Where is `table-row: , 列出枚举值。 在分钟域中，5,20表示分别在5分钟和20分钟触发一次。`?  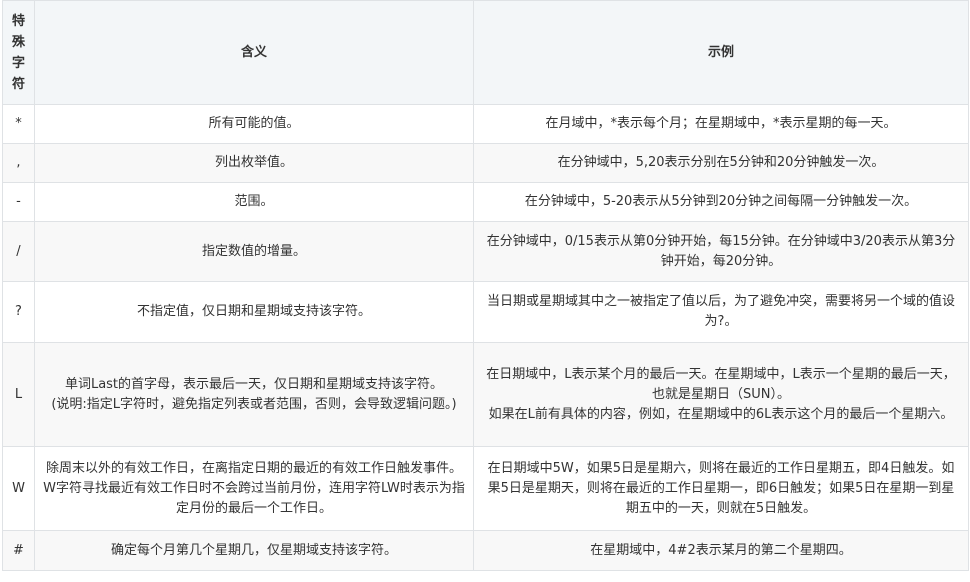
table-row: , 列出枚举值。 在分钟域中，5,20表示分别在5分钟和20分钟触发一次。 is located at coordinates (485, 163).